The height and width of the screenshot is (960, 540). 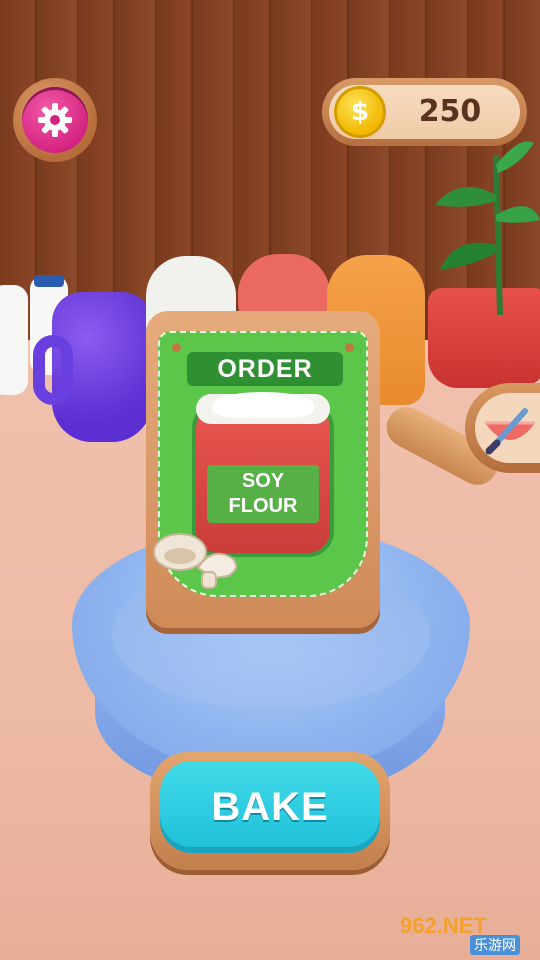 What do you see at coordinates (263, 506) in the screenshot?
I see `ingredient-line-2: FLOUR` at bounding box center [263, 506].